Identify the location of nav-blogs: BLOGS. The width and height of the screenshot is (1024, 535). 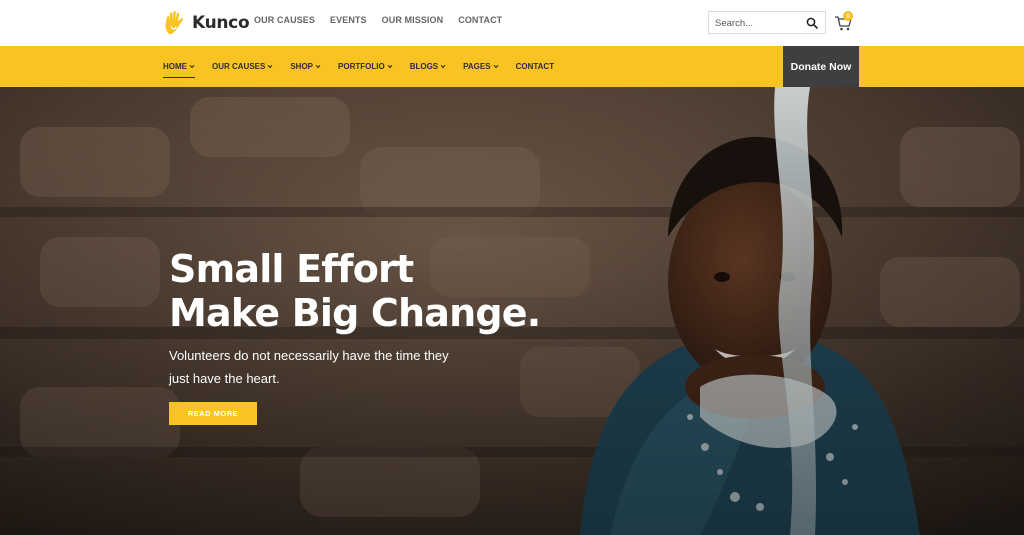
(428, 66).